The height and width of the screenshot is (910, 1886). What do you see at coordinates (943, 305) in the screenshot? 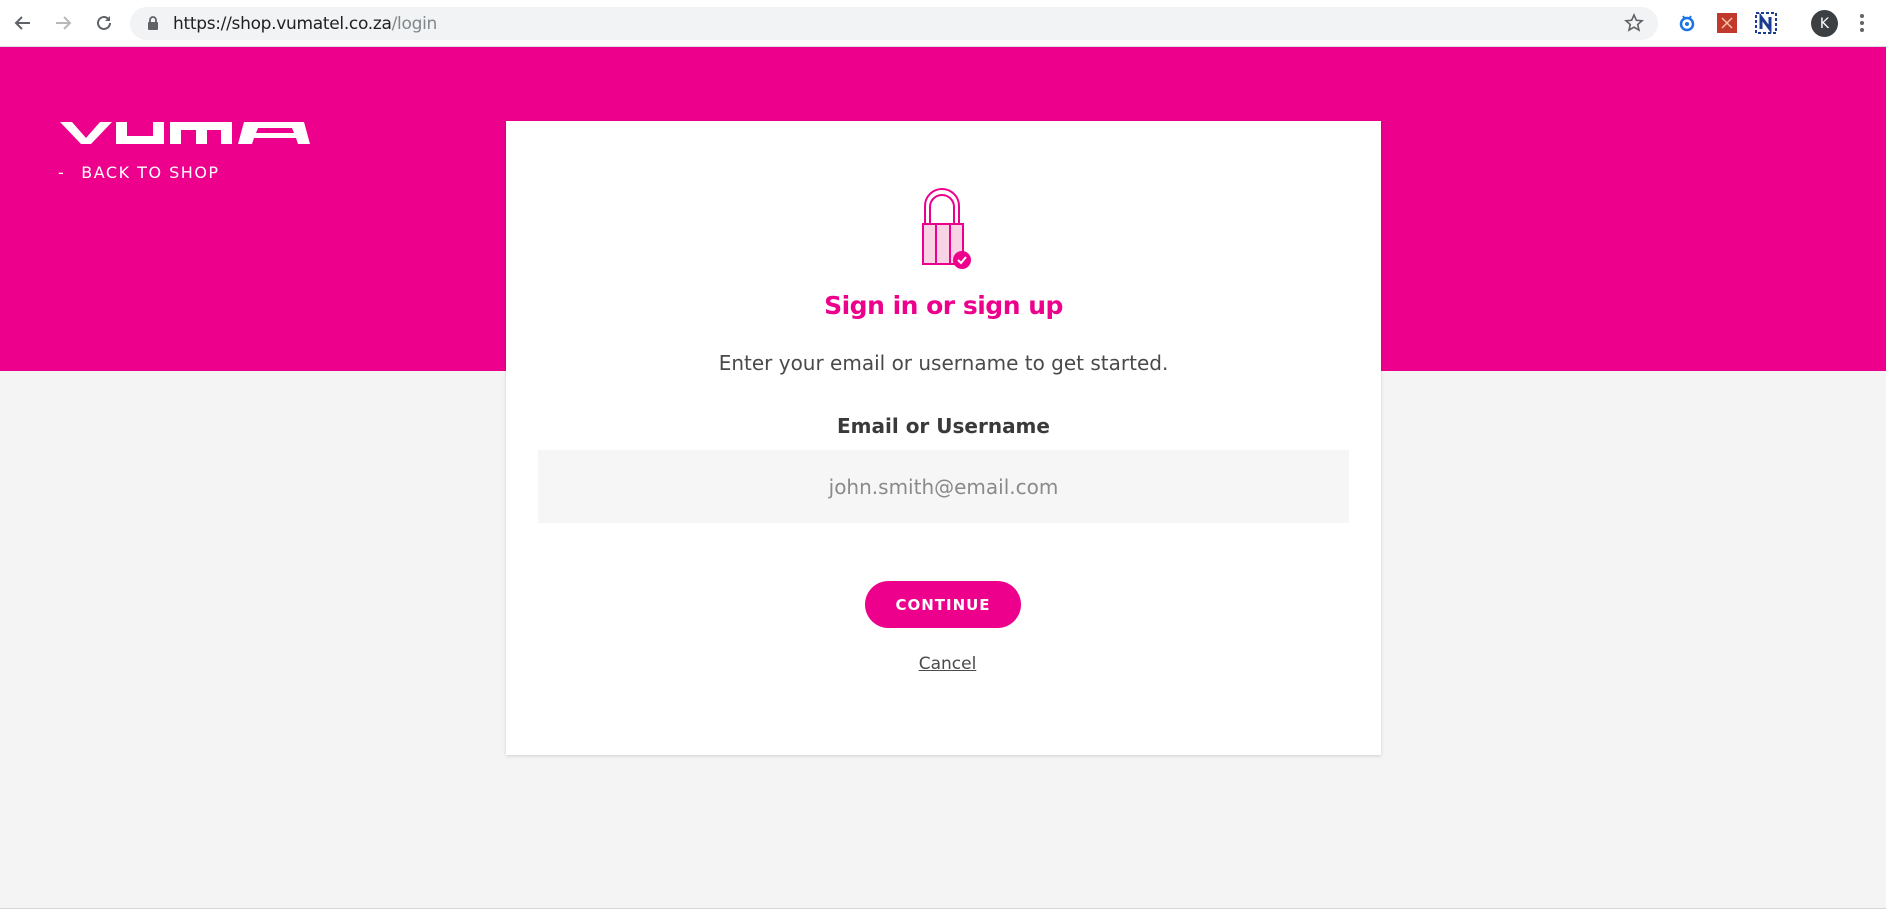
I see `page-title: Sign in or sign up` at bounding box center [943, 305].